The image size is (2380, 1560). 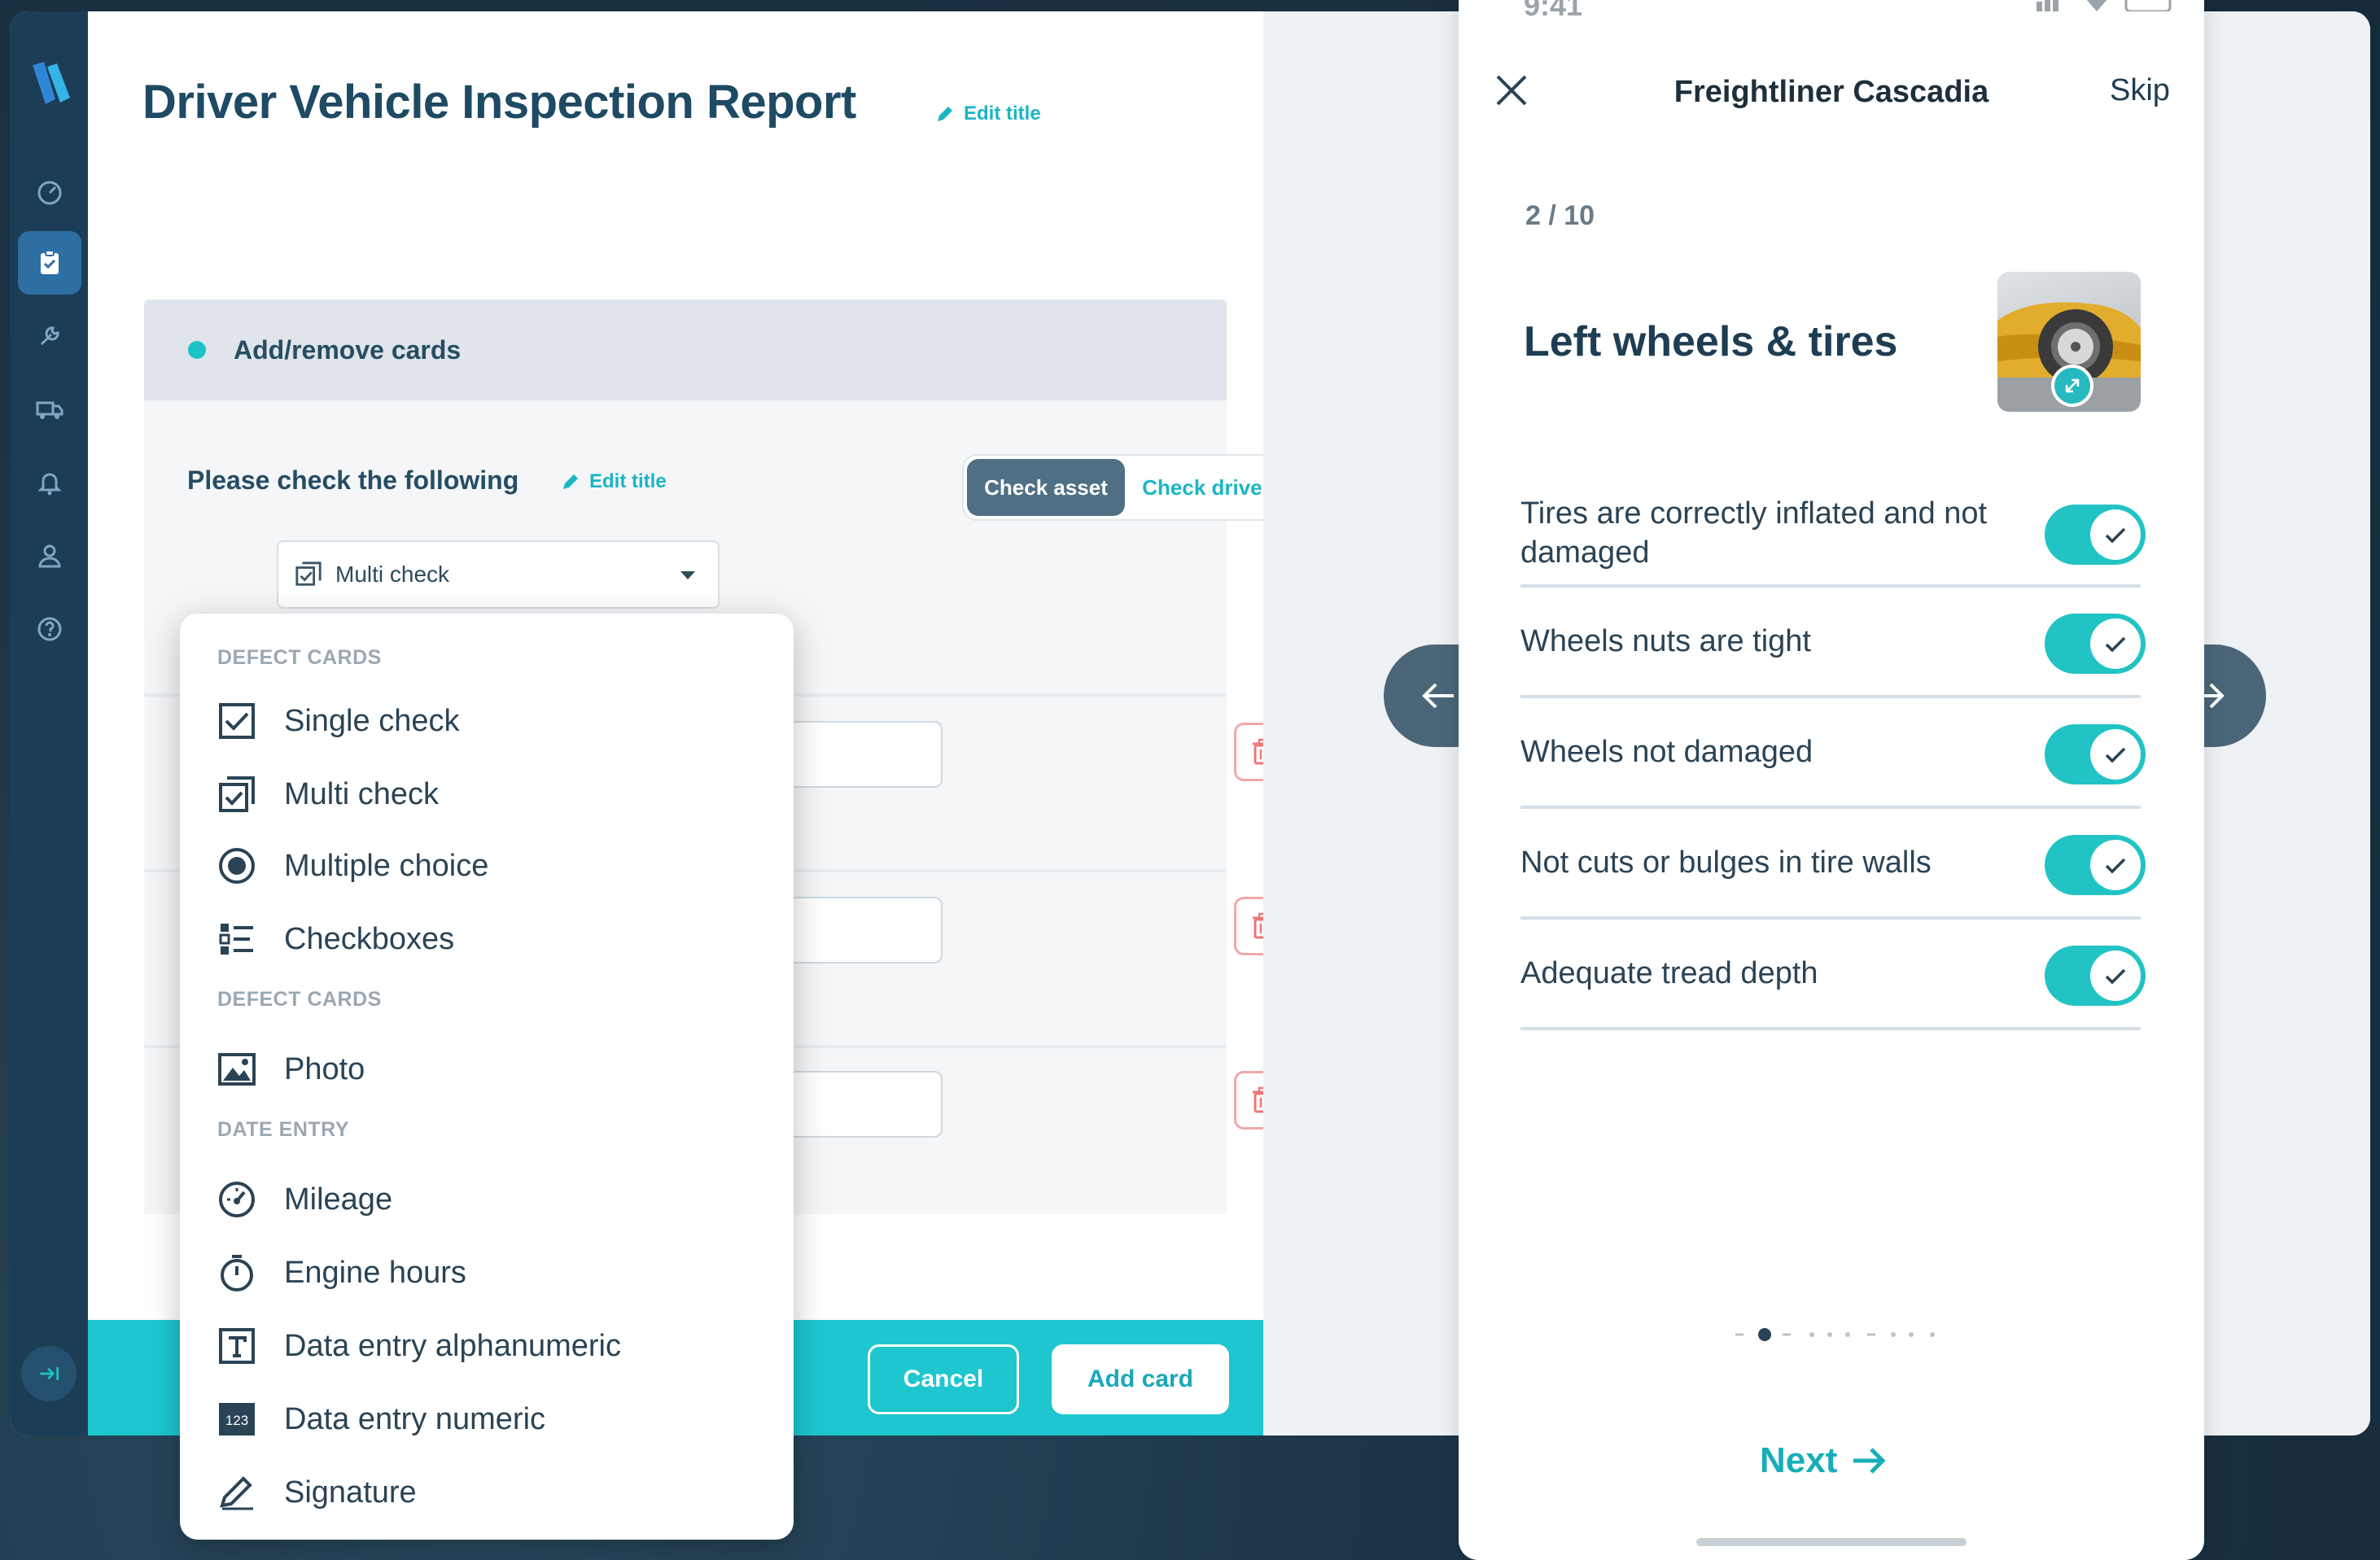 I want to click on check-item-label: Not cuts or bulges in tire walls, so click(x=1726, y=863).